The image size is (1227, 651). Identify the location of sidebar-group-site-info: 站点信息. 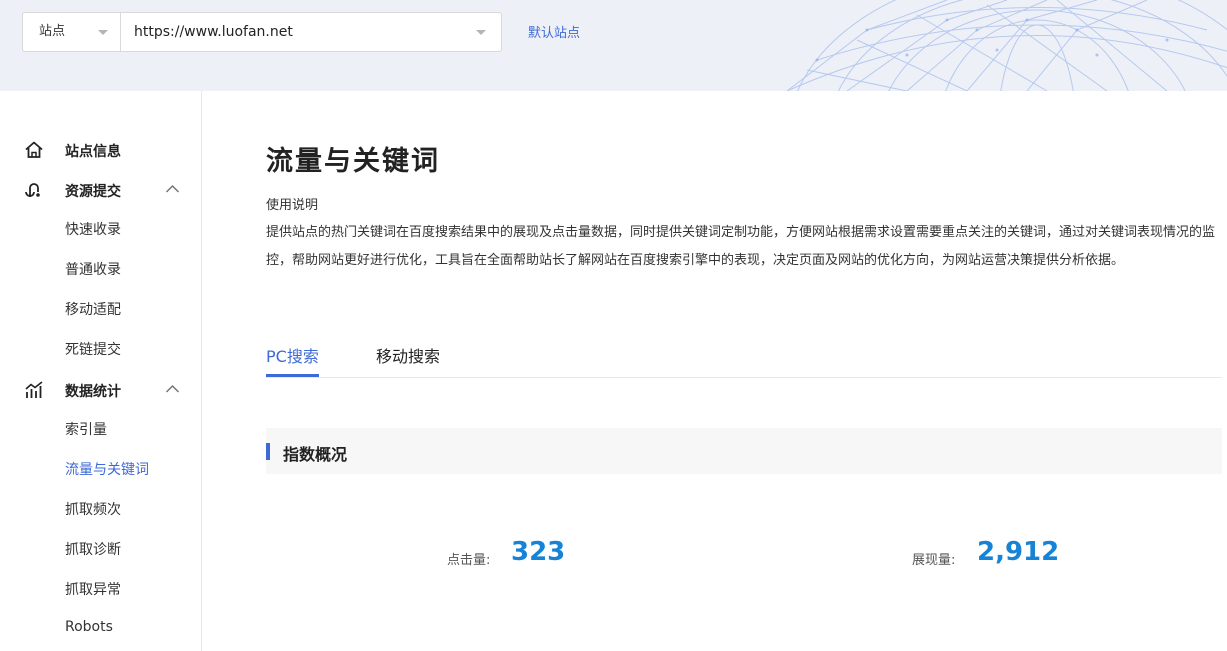
(100, 150).